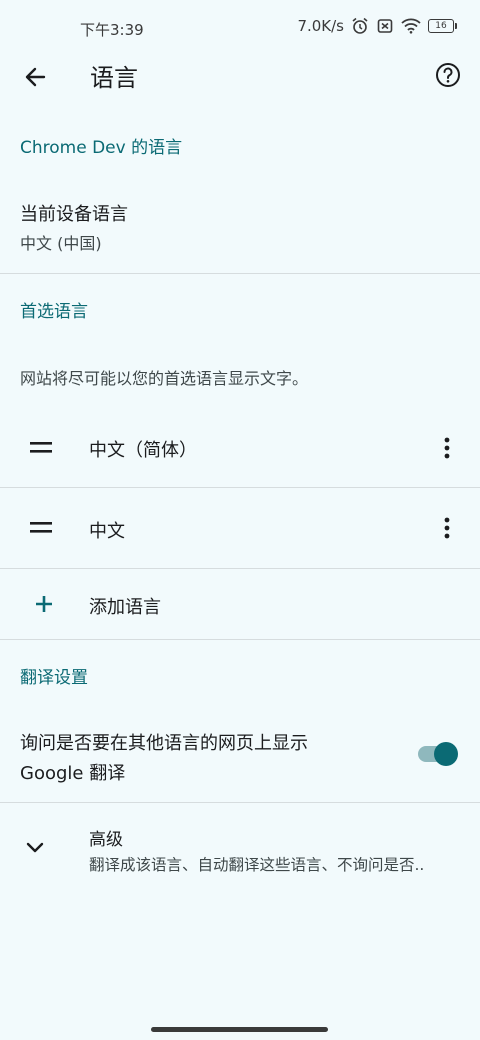  I want to click on add-icon, so click(44, 604).